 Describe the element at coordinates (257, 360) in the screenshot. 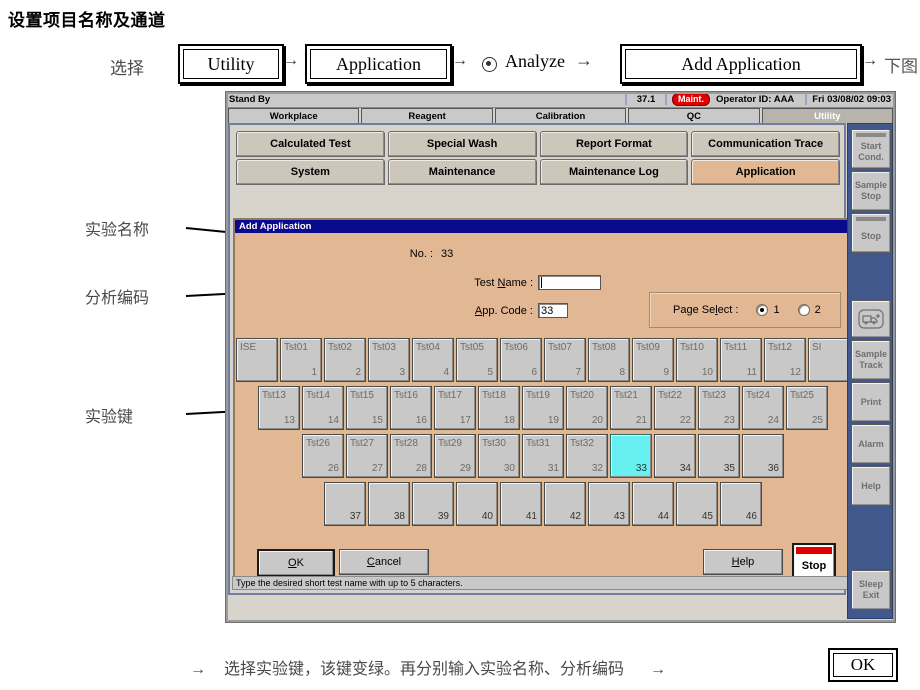

I see `test-key-ISE: ISE` at that location.